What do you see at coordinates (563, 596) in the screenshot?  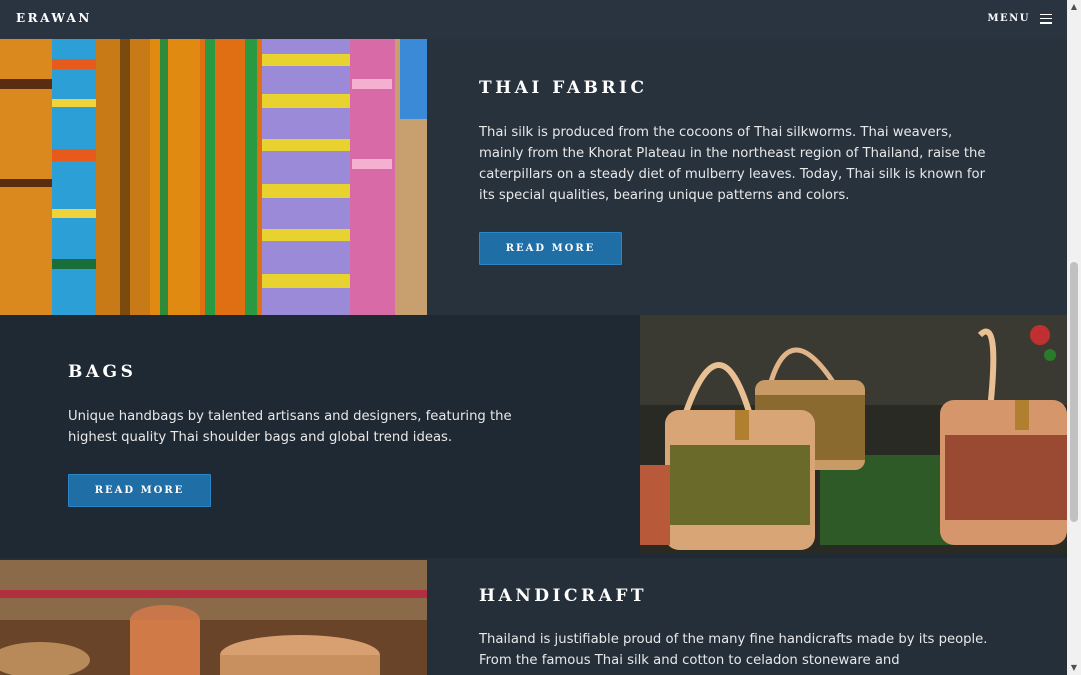 I see `section-title: HANDICRAFT` at bounding box center [563, 596].